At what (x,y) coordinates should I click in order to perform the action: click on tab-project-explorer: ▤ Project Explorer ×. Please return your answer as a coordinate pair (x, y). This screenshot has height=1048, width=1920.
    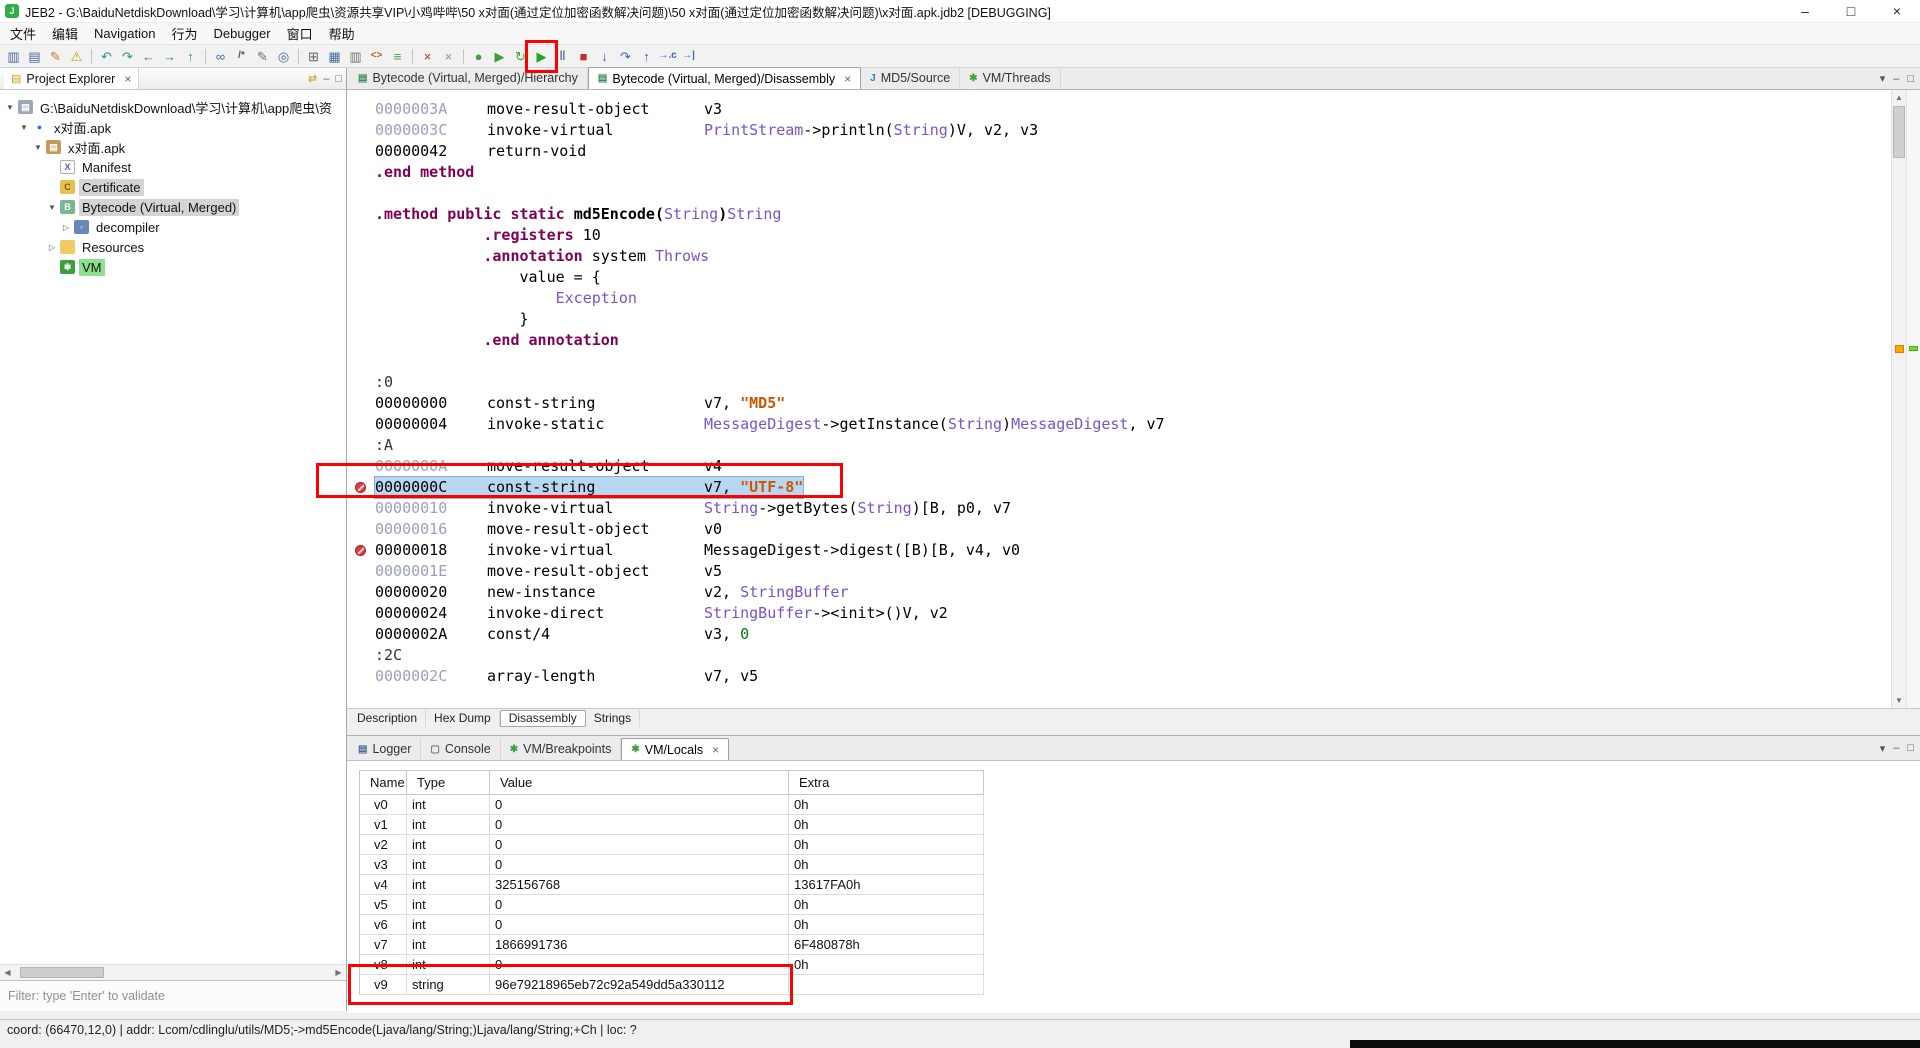
    Looking at the image, I should click on (72, 78).